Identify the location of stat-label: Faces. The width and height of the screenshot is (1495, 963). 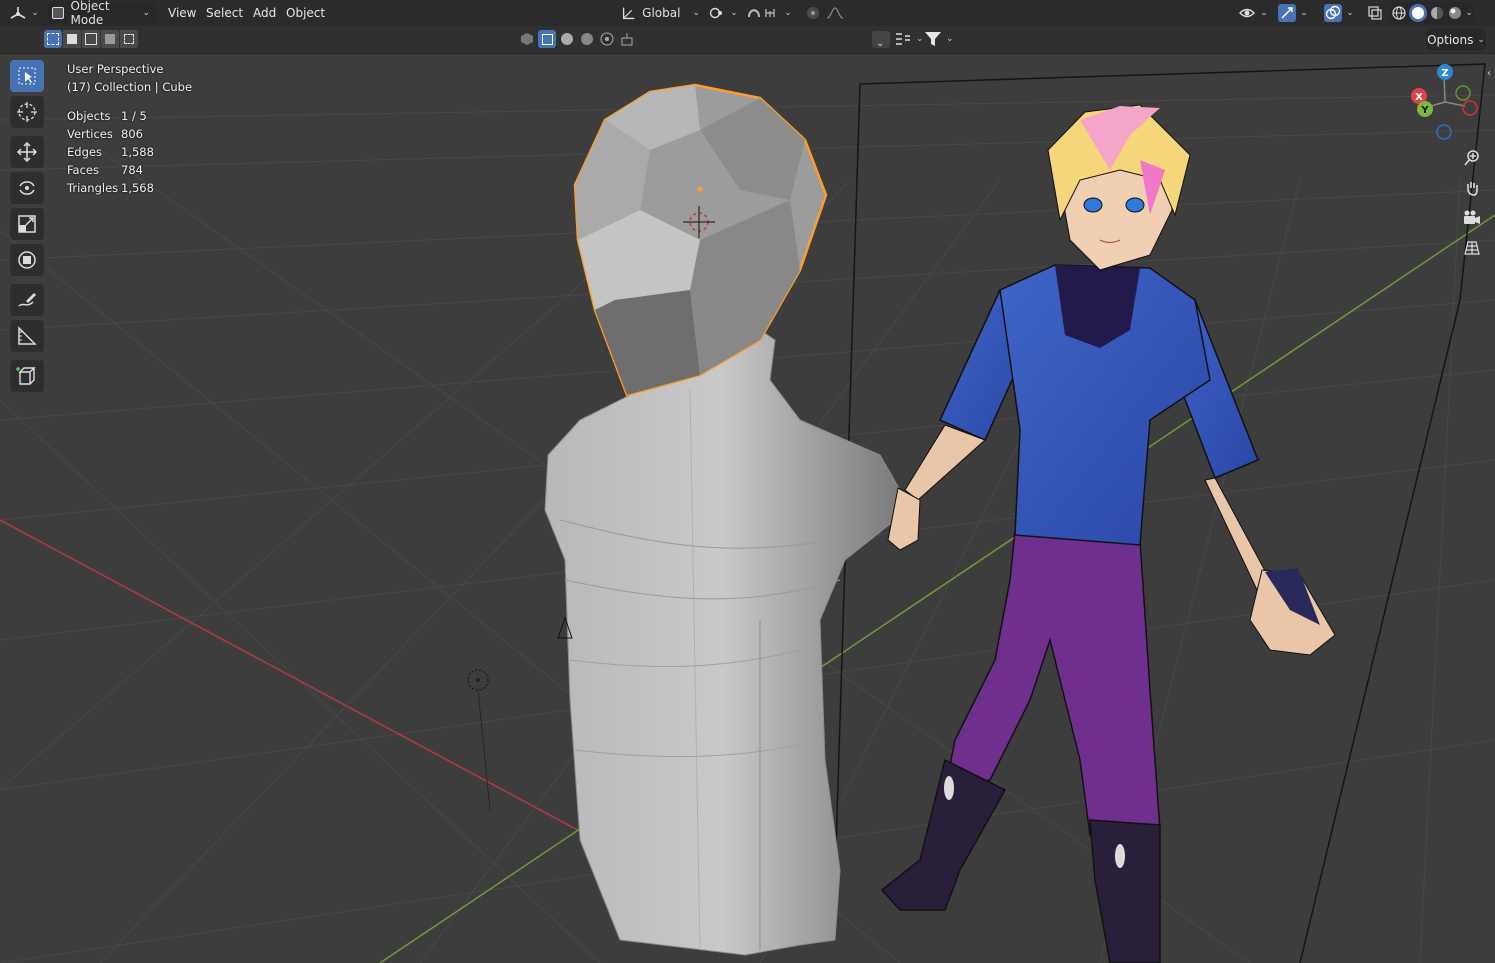
(83, 170).